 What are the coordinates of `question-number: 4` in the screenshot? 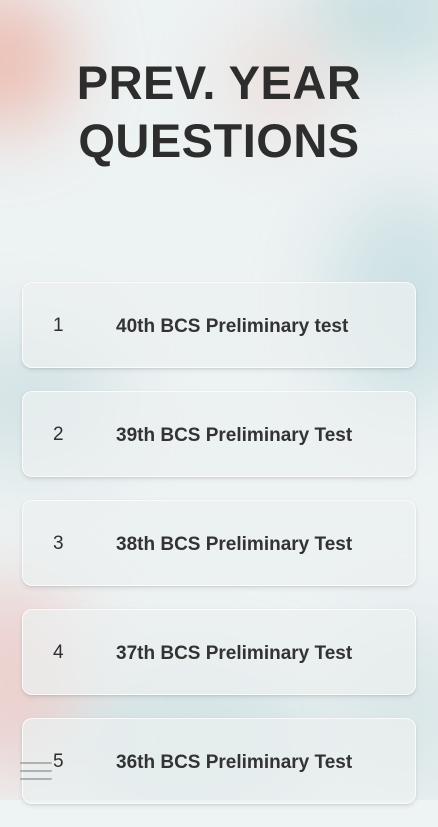 It's located at (58, 652).